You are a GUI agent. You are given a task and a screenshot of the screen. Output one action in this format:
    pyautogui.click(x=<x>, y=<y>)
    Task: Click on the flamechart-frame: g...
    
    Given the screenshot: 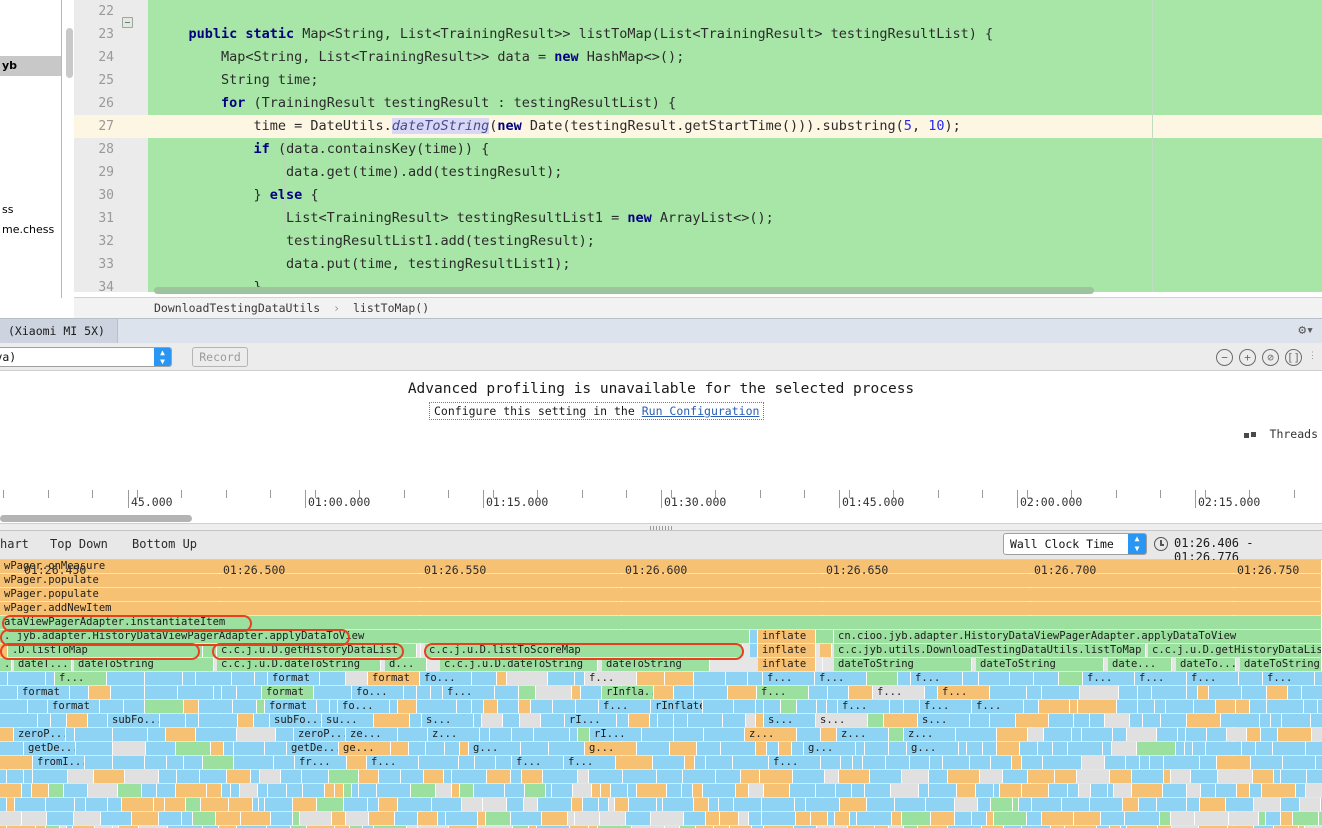 What is the action you would take?
    pyautogui.click(x=933, y=748)
    